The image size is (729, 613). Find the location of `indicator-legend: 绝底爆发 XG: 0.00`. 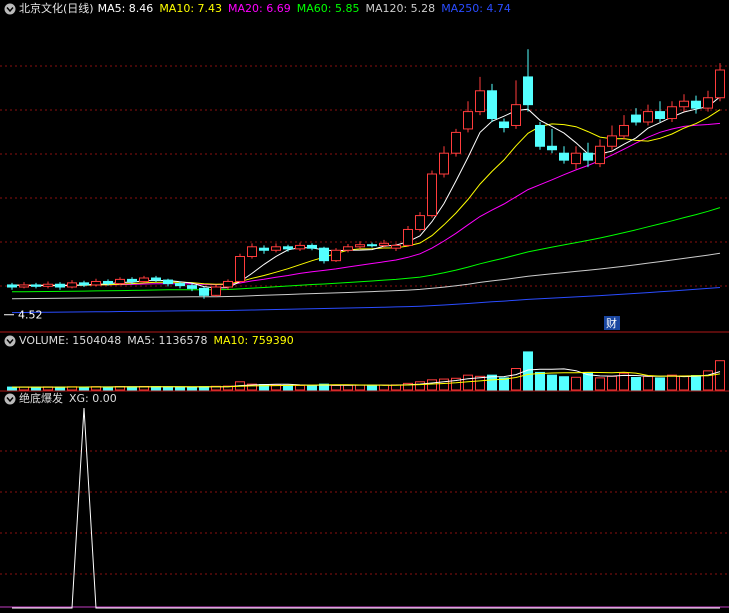

indicator-legend: 绝底爆发 XG: 0.00 is located at coordinates (61, 399).